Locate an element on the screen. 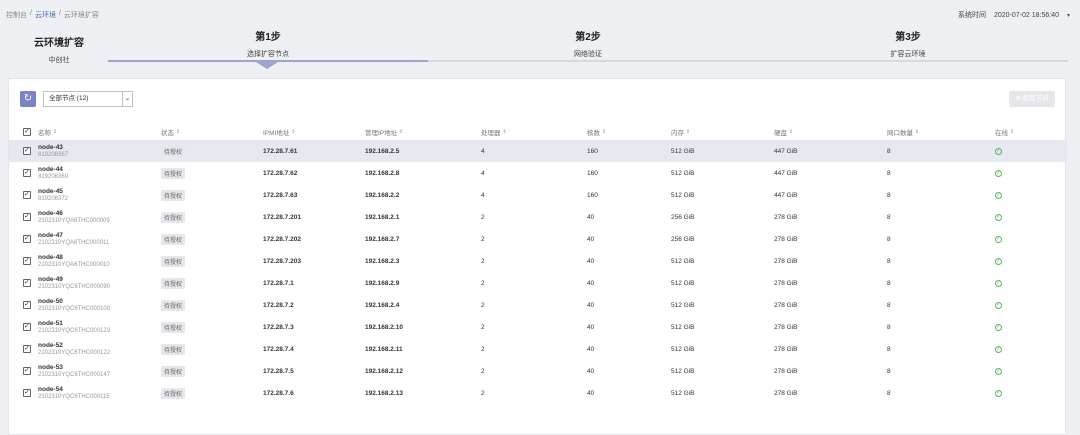 This screenshot has height=435, width=1080. select-all-checkbox: ✓ is located at coordinates (27, 132).